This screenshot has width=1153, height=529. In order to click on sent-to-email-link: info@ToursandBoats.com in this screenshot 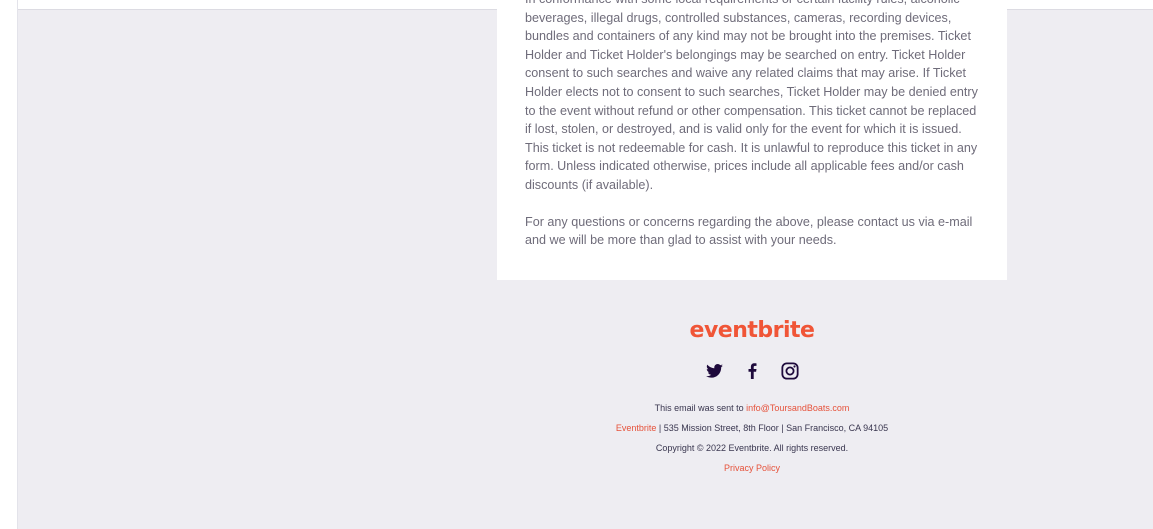, I will do `click(797, 408)`.